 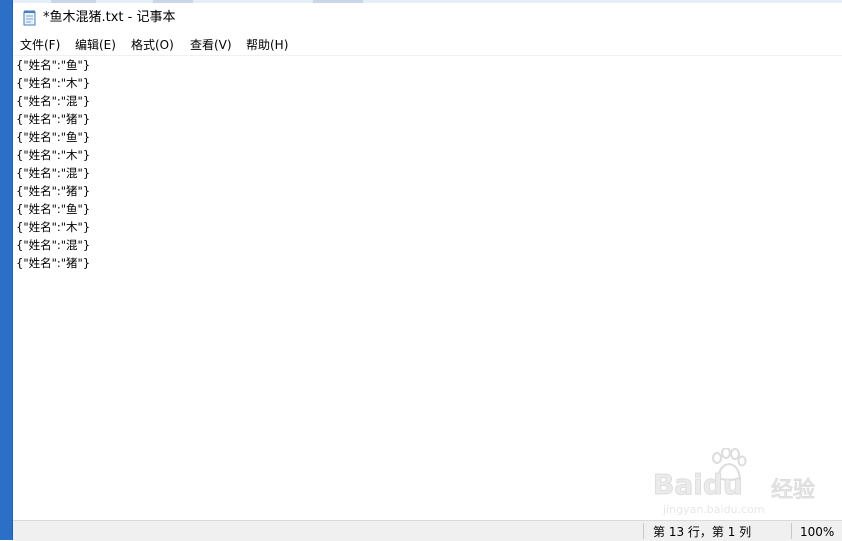 What do you see at coordinates (53, 101) in the screenshot?
I see `text-line-3: {"姓名":"混"}` at bounding box center [53, 101].